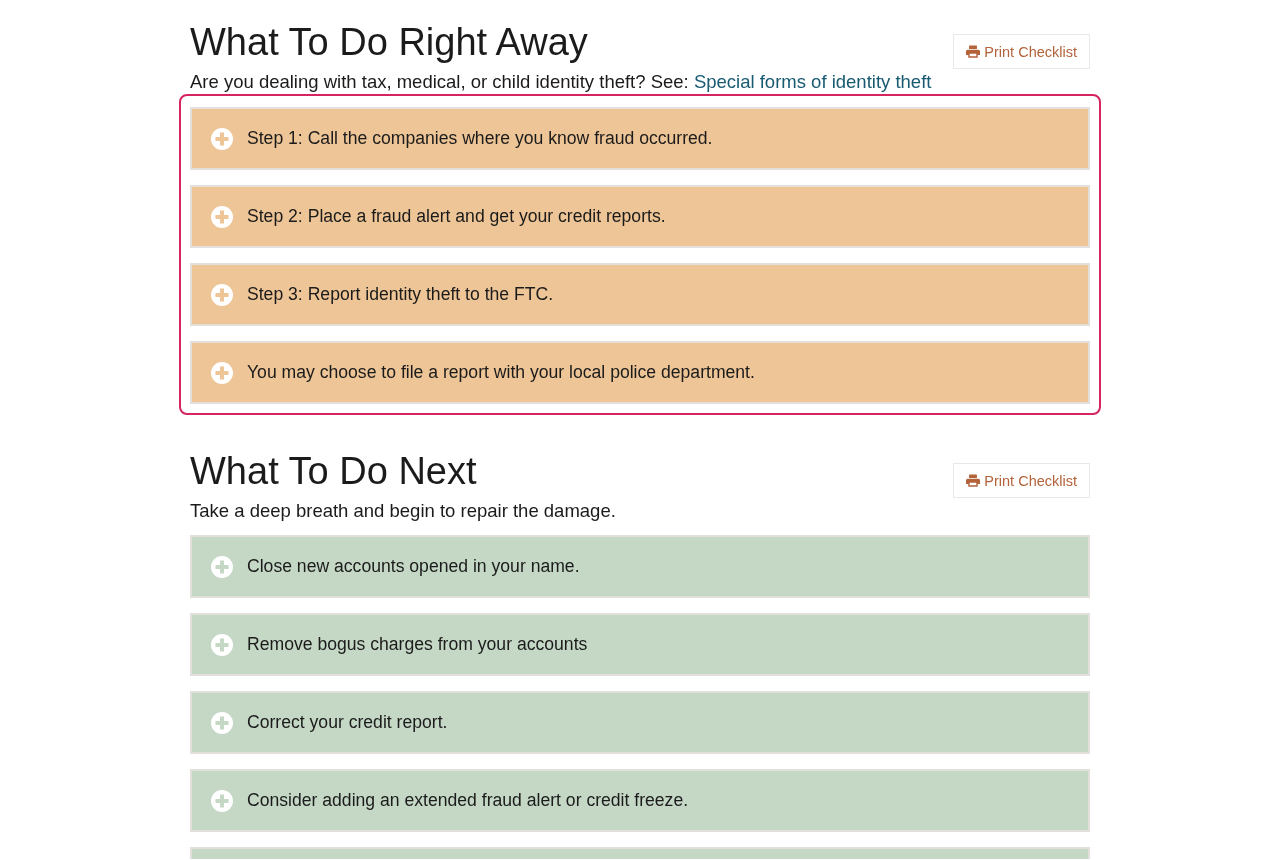  I want to click on section-heading: What To Do Next, so click(334, 471).